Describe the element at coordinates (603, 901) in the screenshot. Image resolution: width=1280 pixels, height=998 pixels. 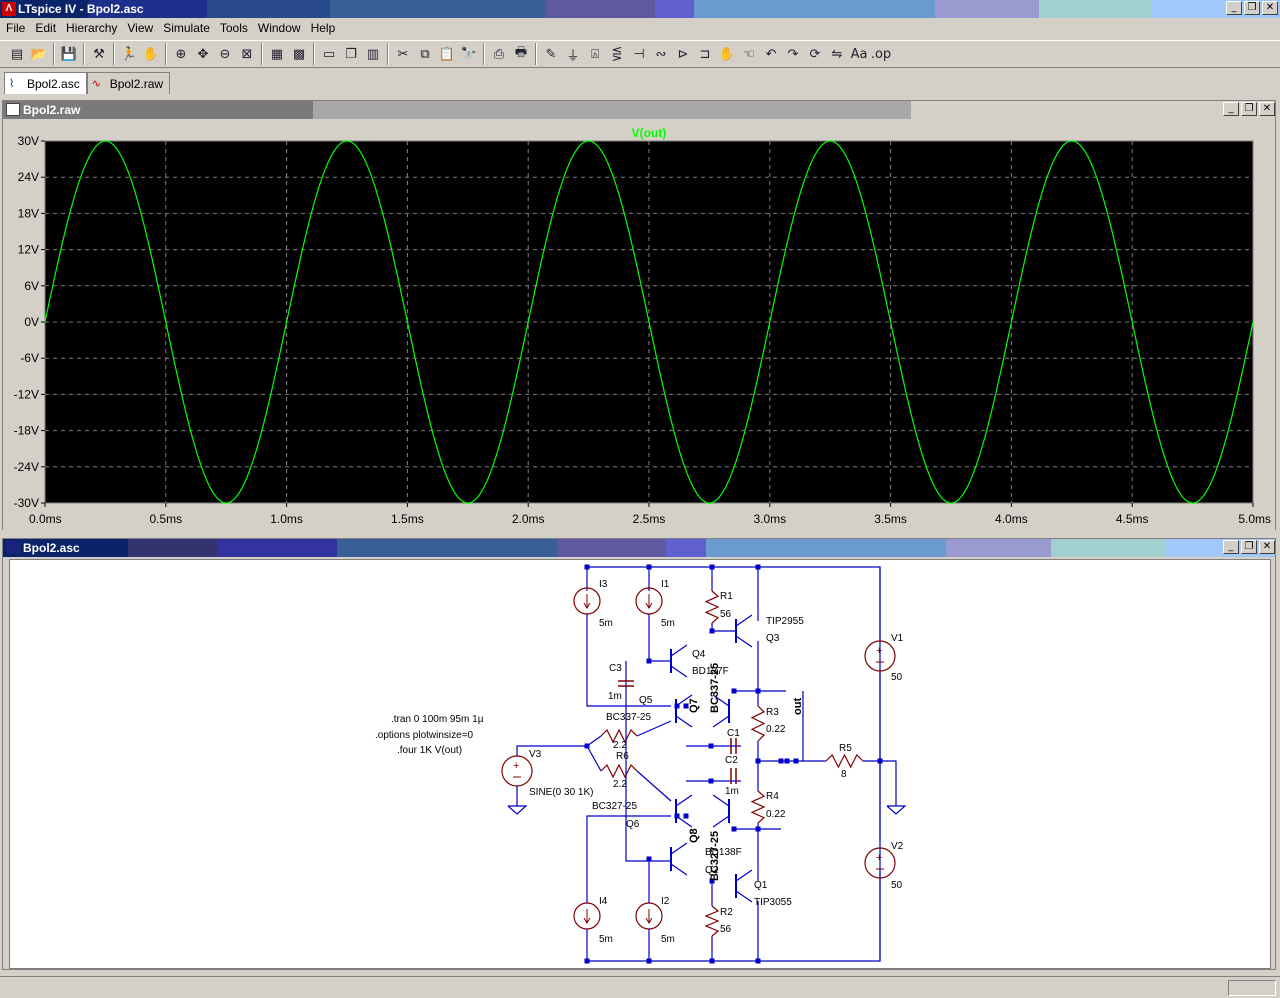
I see `component-label: I4` at that location.